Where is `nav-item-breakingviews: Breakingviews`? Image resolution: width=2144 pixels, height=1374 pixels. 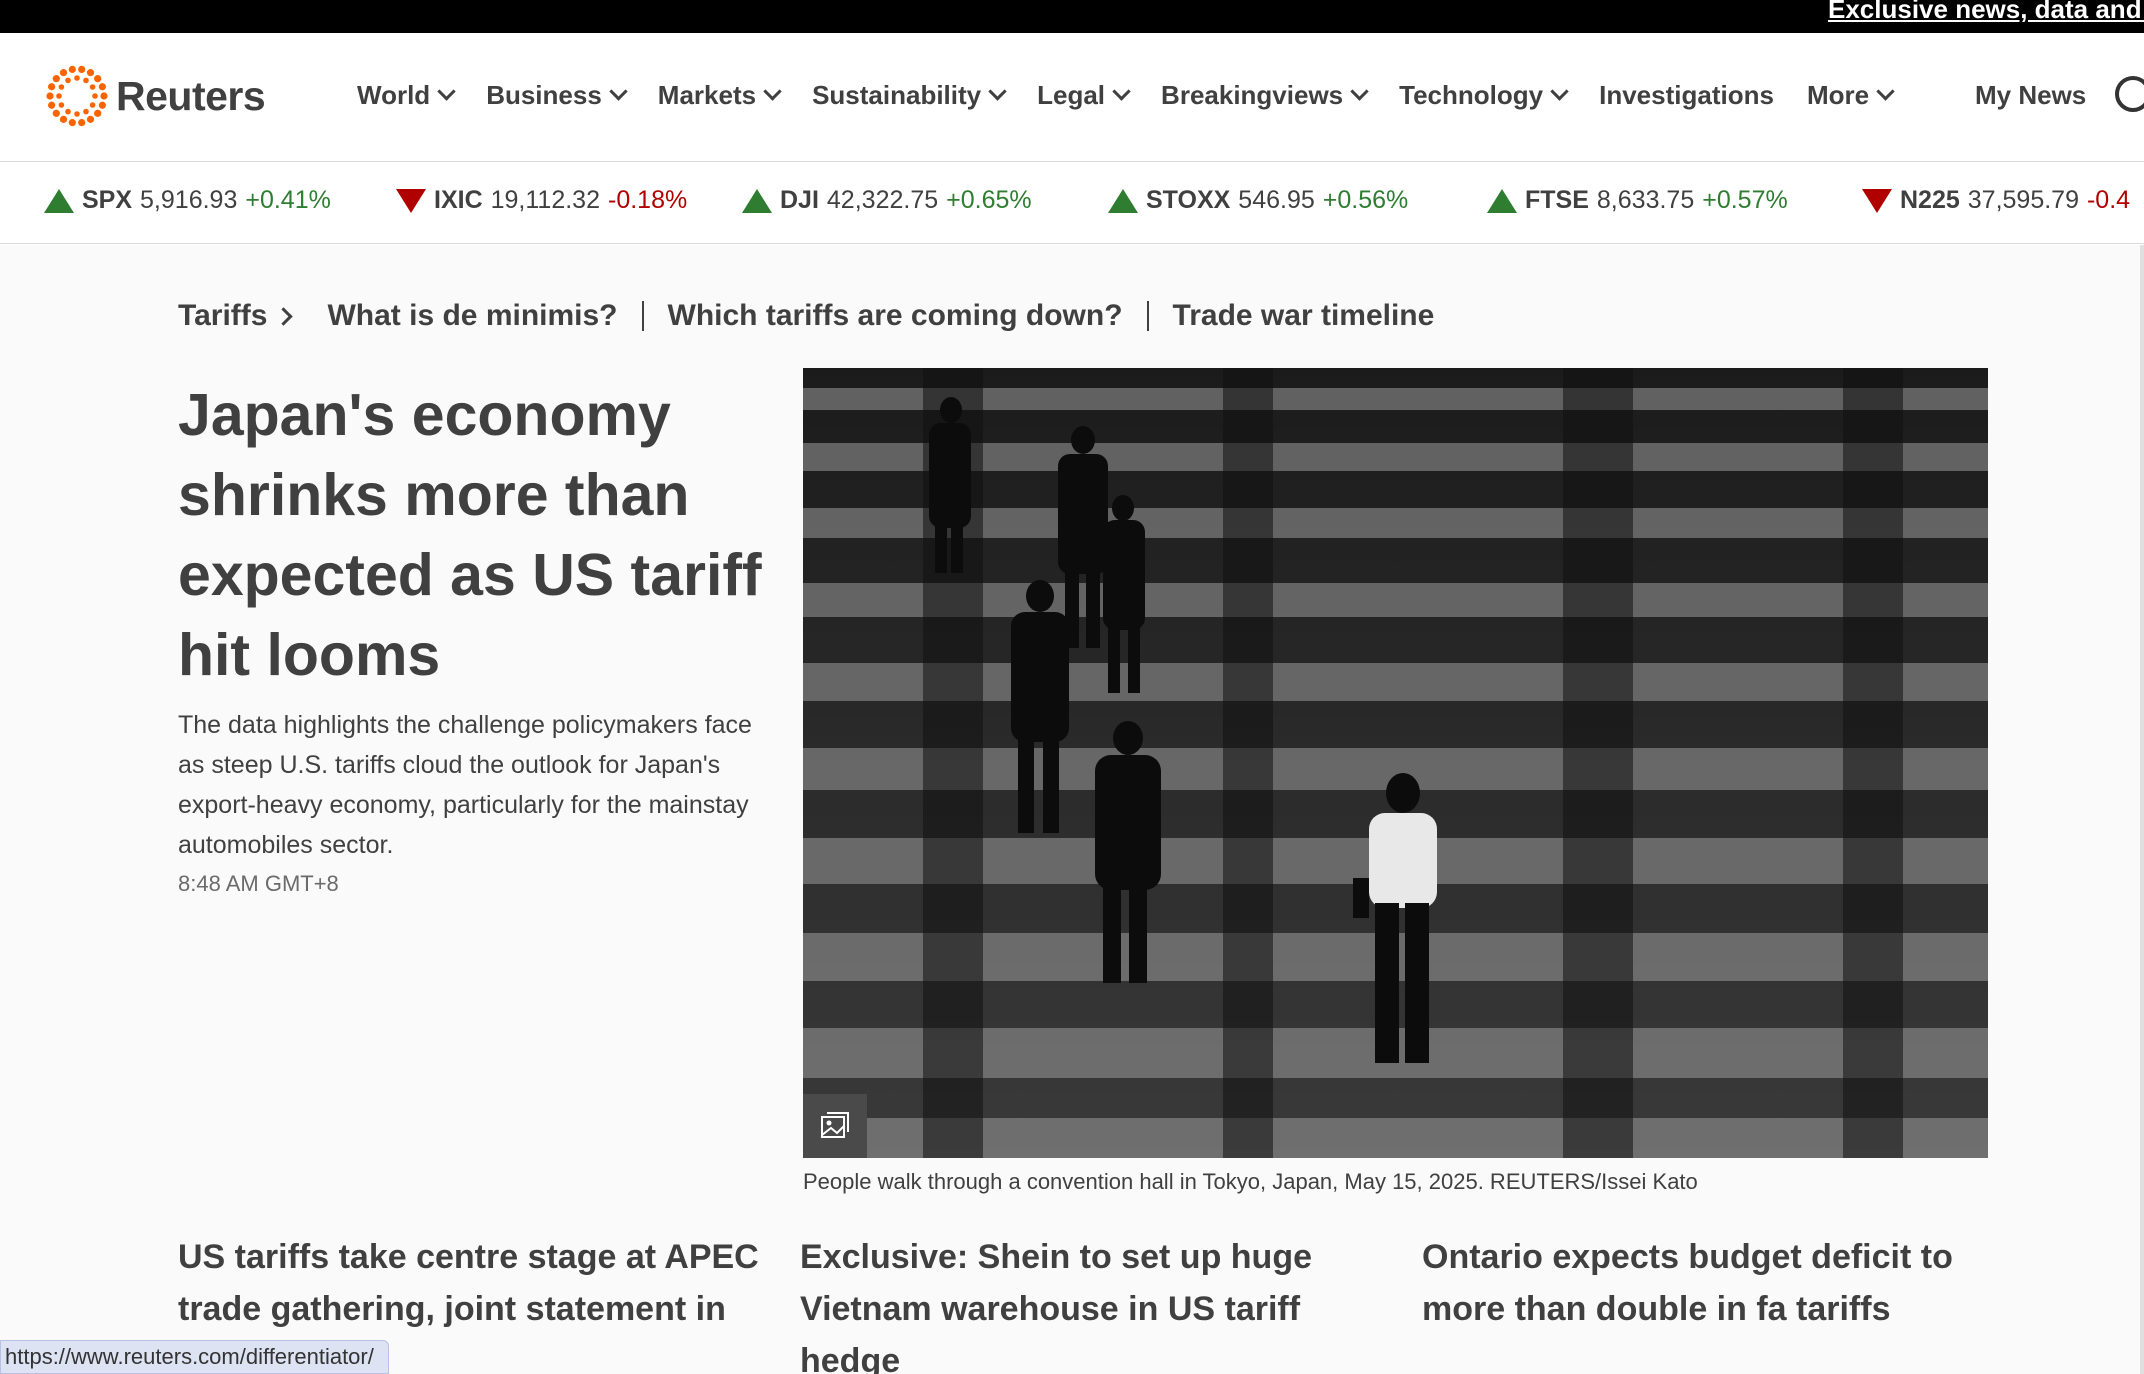
nav-item-breakingviews: Breakingviews is located at coordinates (1265, 95).